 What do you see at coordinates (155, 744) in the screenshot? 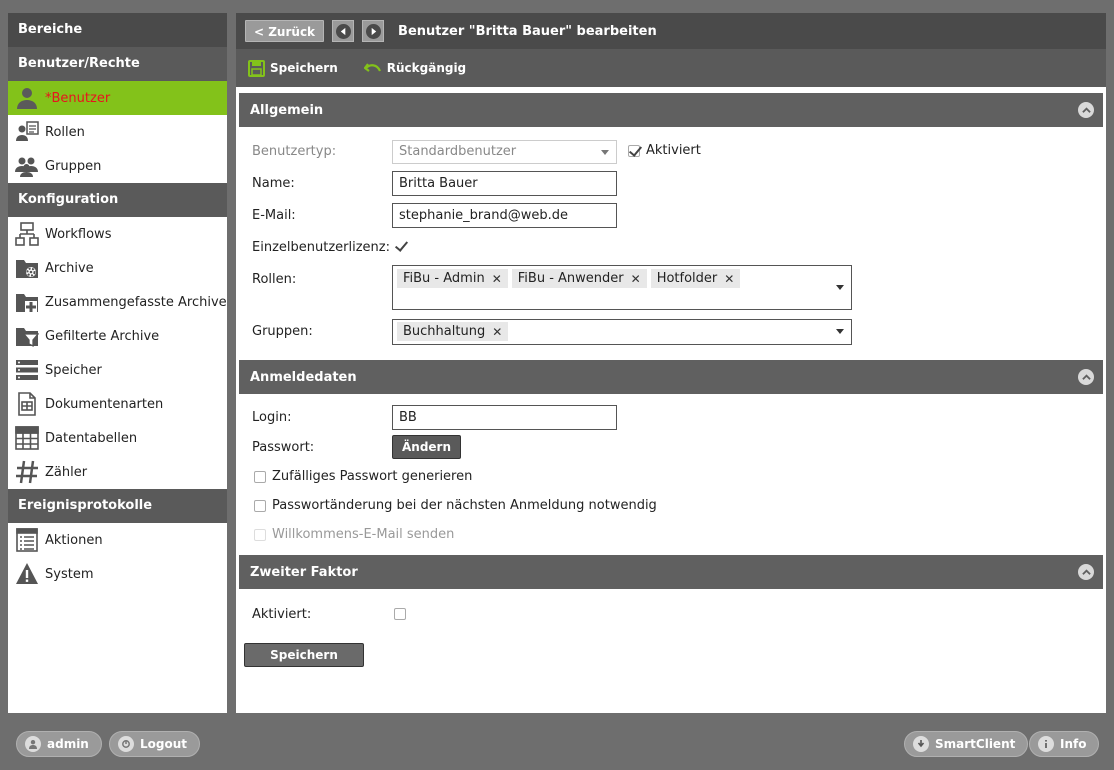
I see `logout-button: Logout` at bounding box center [155, 744].